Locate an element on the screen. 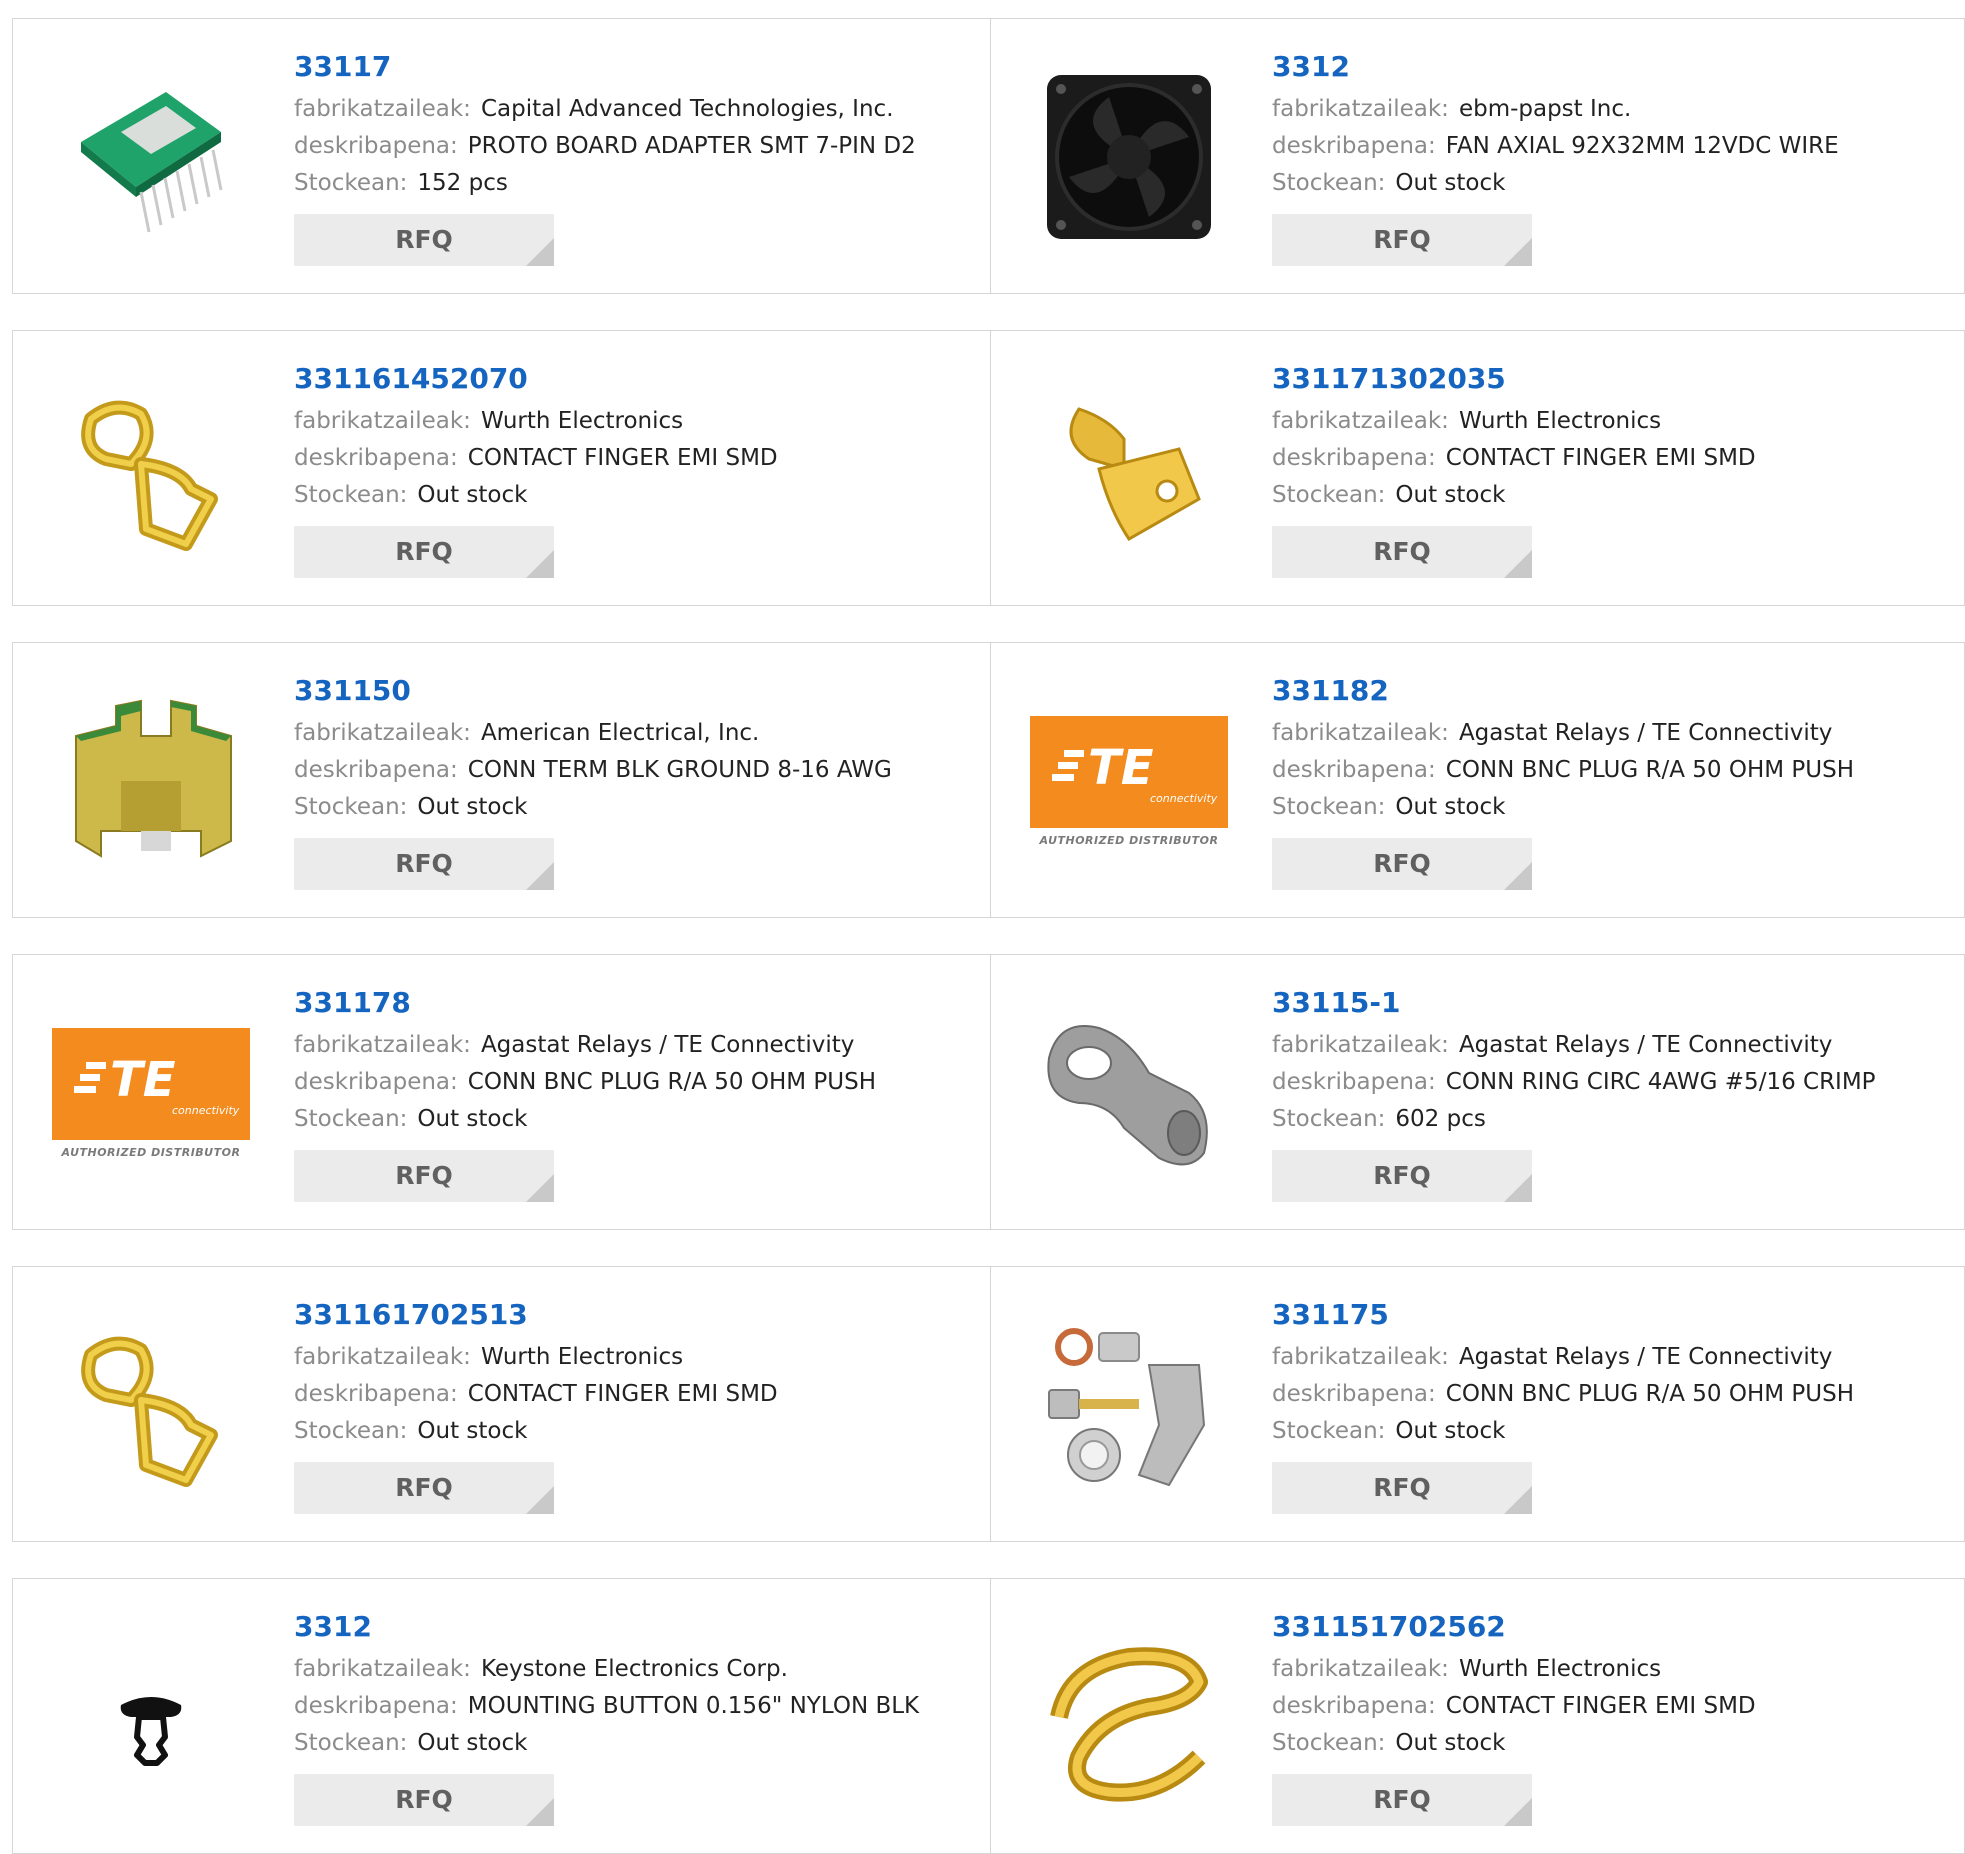  part-number-link: 331178 is located at coordinates (637, 1003).